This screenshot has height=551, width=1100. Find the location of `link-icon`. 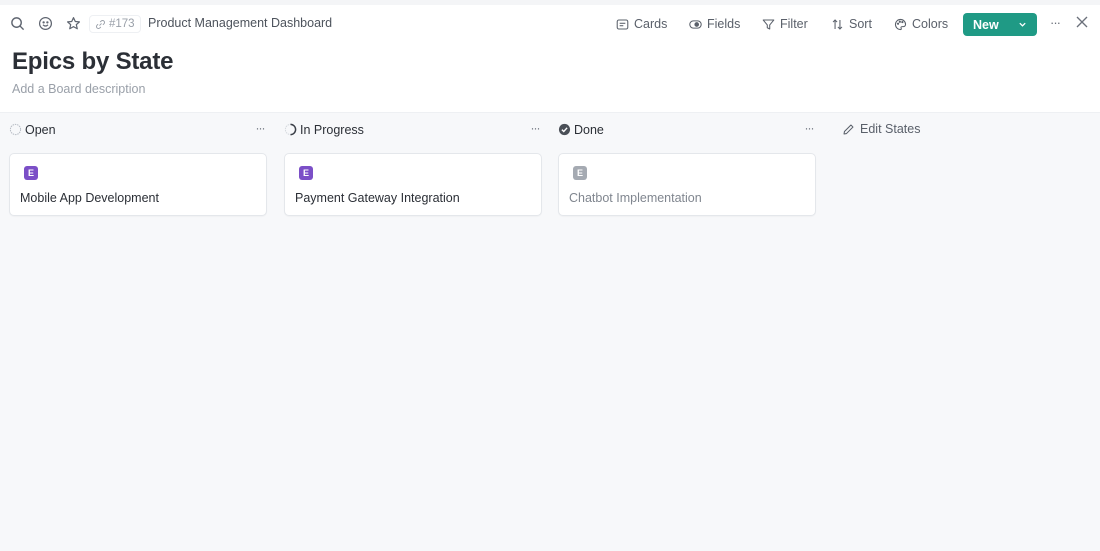

link-icon is located at coordinates (100, 24).